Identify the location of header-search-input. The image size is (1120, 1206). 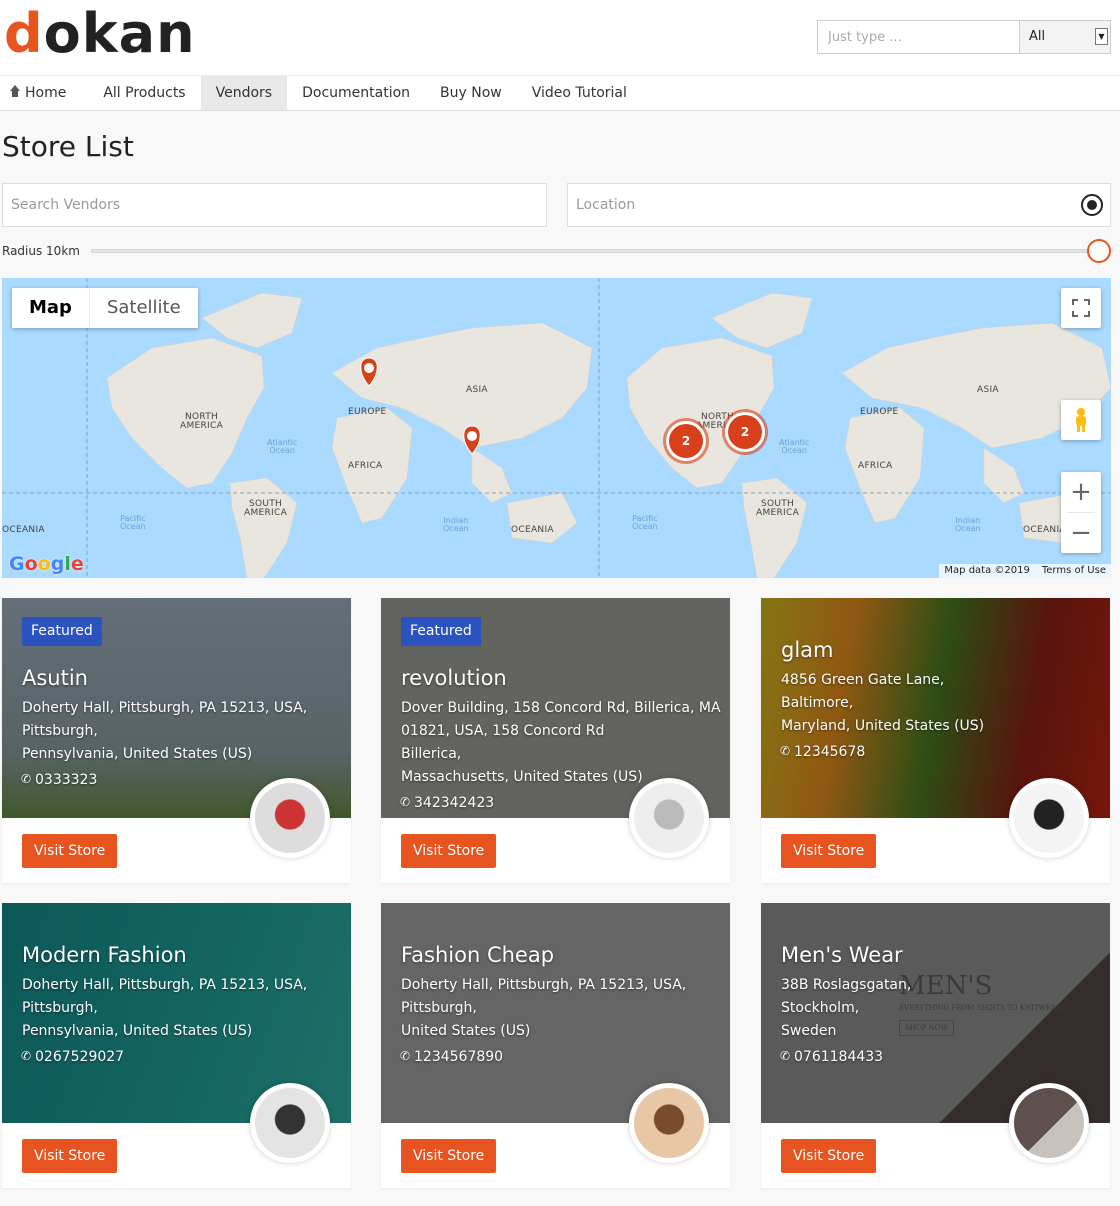
(919, 37).